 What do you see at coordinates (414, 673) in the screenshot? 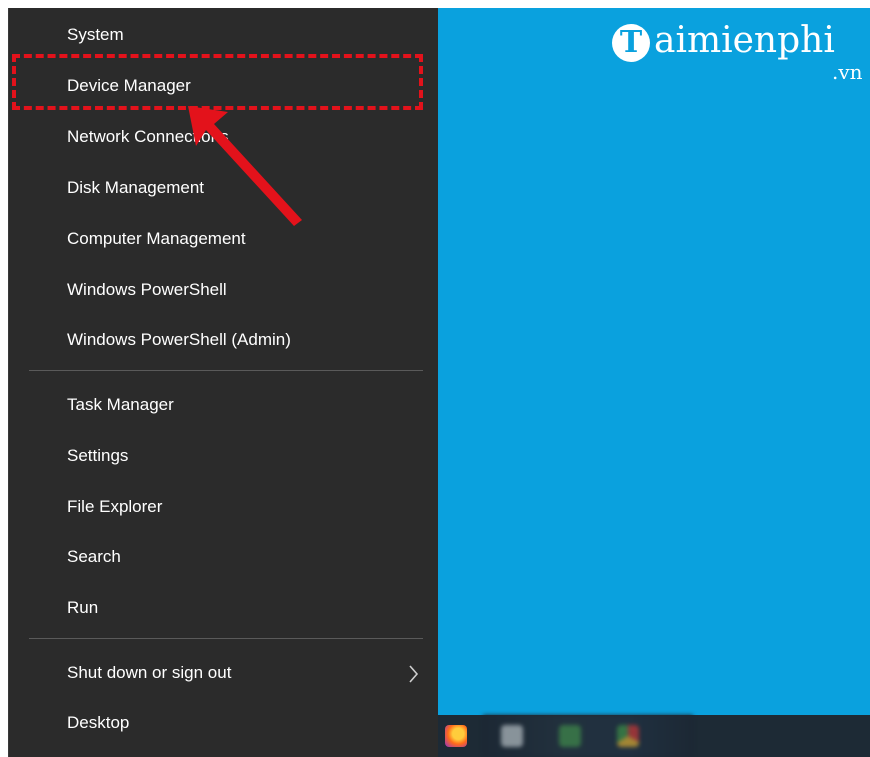
I see `chevron-right-icon` at bounding box center [414, 673].